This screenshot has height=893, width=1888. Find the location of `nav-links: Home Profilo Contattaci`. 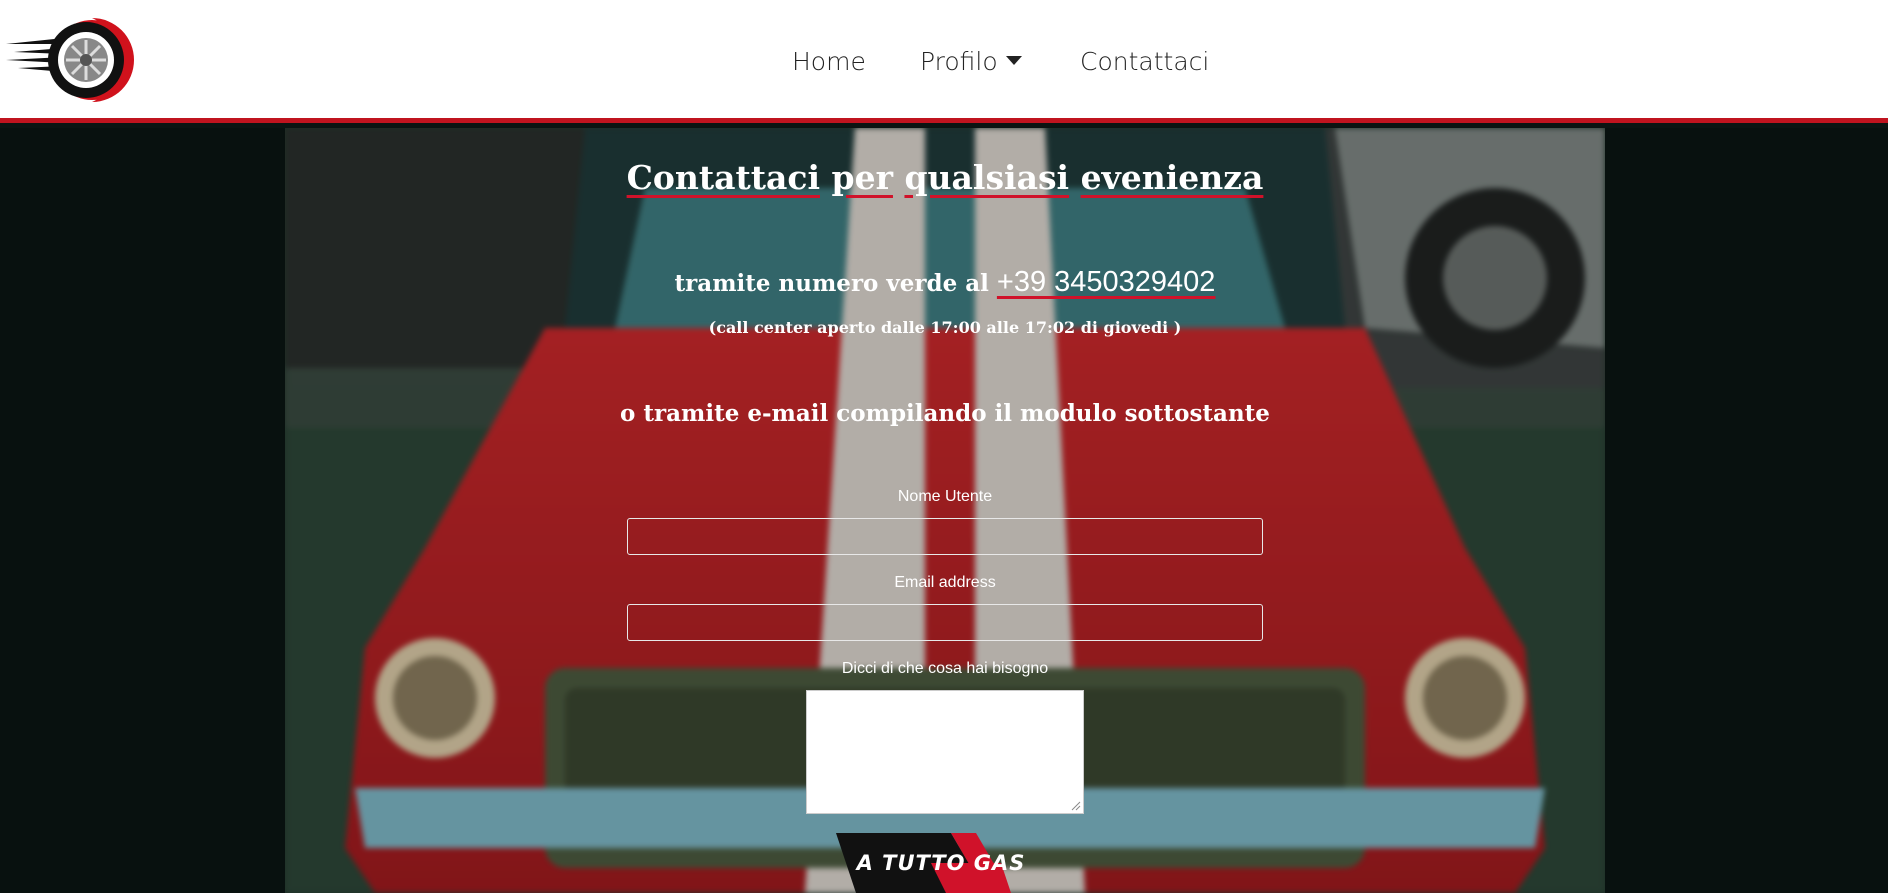

nav-links: Home Profilo Contattaci is located at coordinates (944, 61).